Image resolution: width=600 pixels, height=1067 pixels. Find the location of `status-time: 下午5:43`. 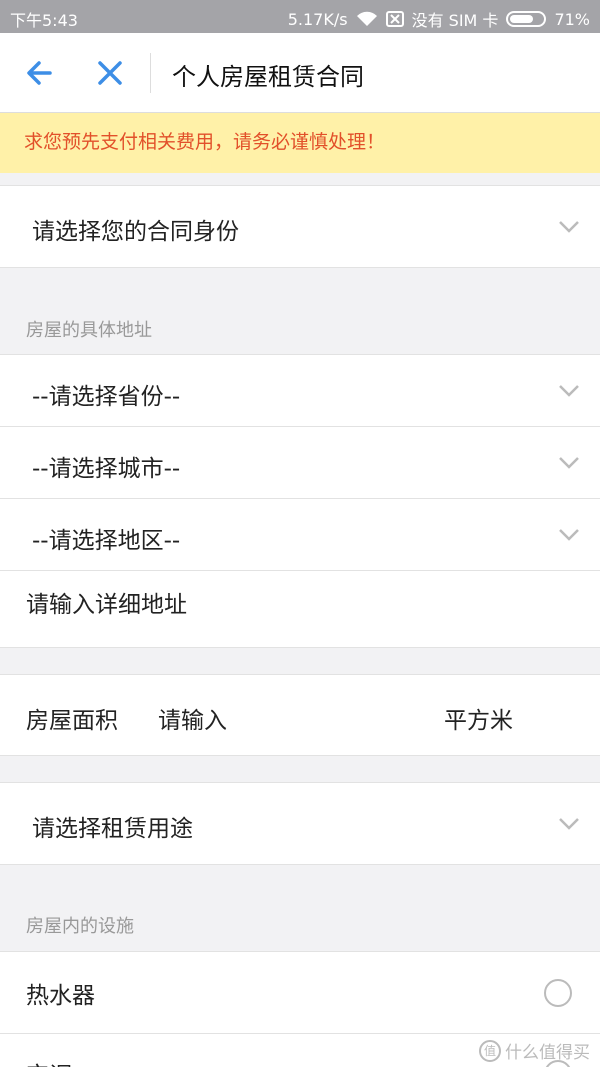

status-time: 下午5:43 is located at coordinates (44, 20).